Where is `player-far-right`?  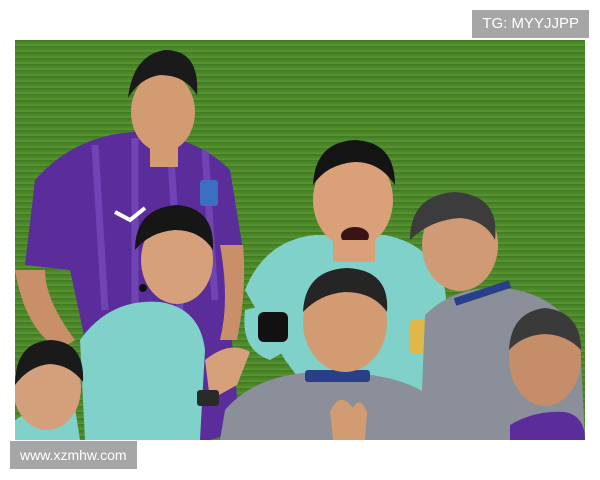
player-far-right is located at coordinates (547, 374).